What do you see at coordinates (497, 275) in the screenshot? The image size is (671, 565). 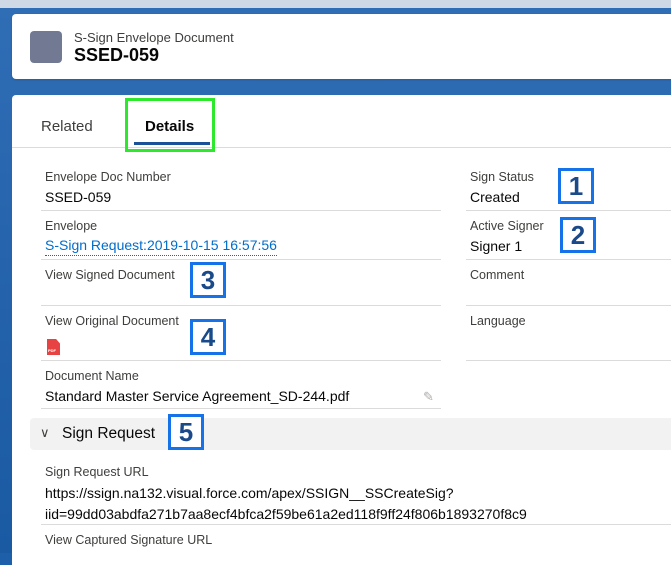 I see `field-label: Comment` at bounding box center [497, 275].